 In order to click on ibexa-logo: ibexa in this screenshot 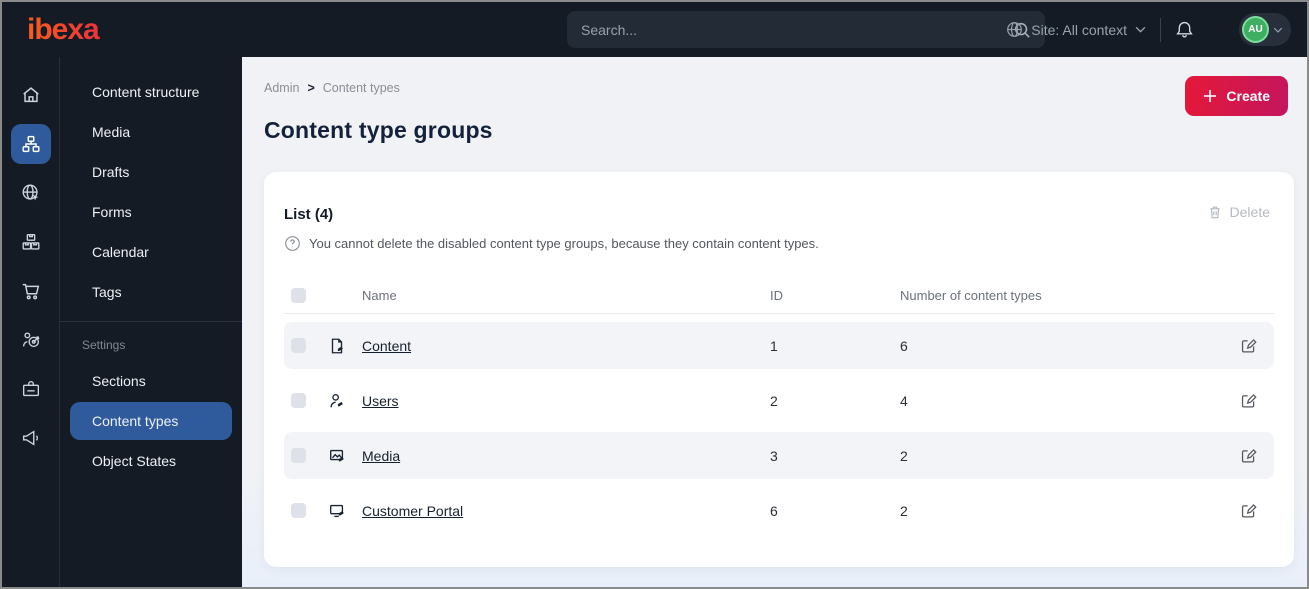, I will do `click(122, 30)`.